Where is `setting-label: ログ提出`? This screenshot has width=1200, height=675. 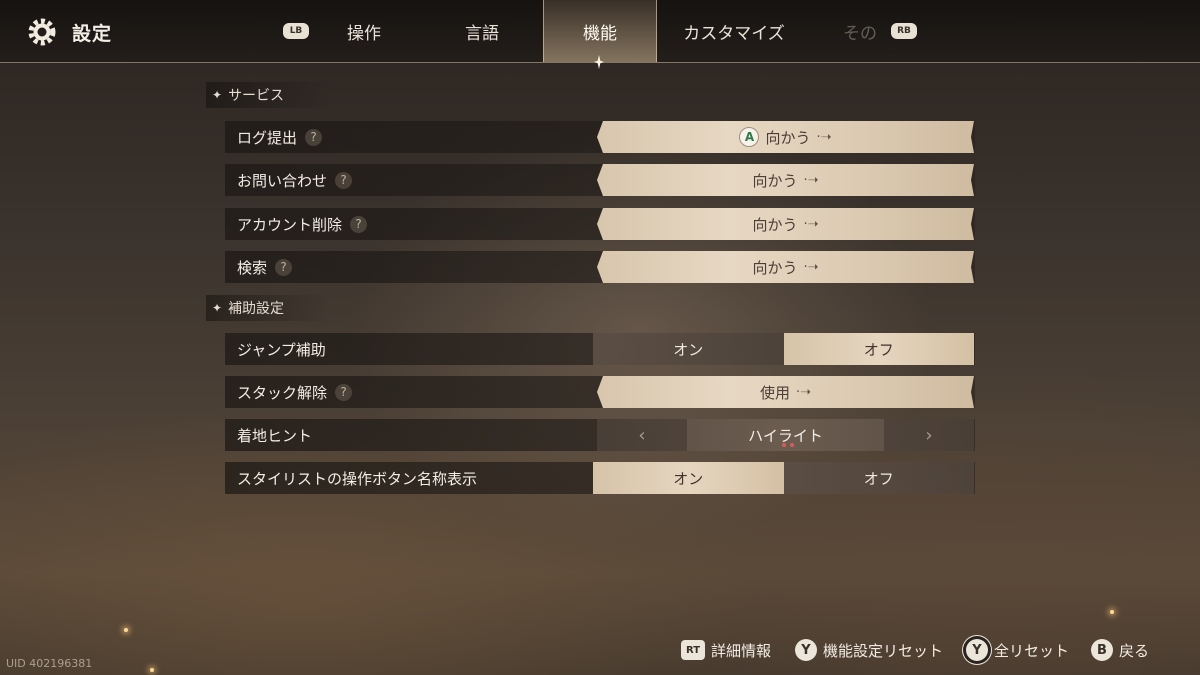
setting-label: ログ提出 is located at coordinates (267, 137).